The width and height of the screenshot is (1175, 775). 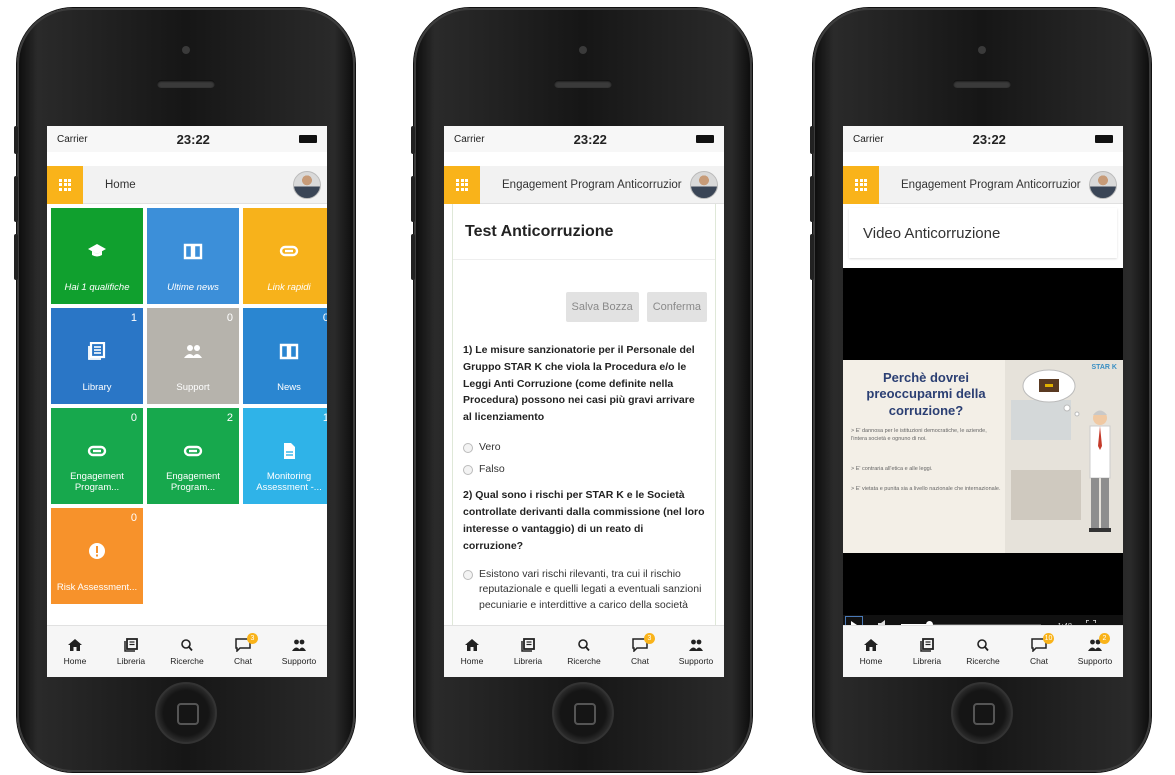 I want to click on slide-illustration: STAR K, so click(x=1064, y=456).